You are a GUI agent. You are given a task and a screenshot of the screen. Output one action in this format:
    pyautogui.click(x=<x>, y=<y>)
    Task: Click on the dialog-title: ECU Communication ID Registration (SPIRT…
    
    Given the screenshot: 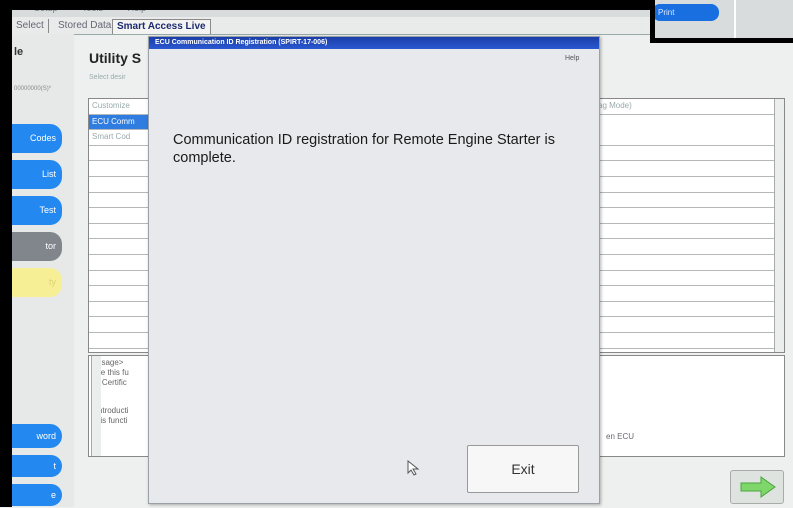 What is the action you would take?
    pyautogui.click(x=374, y=43)
    